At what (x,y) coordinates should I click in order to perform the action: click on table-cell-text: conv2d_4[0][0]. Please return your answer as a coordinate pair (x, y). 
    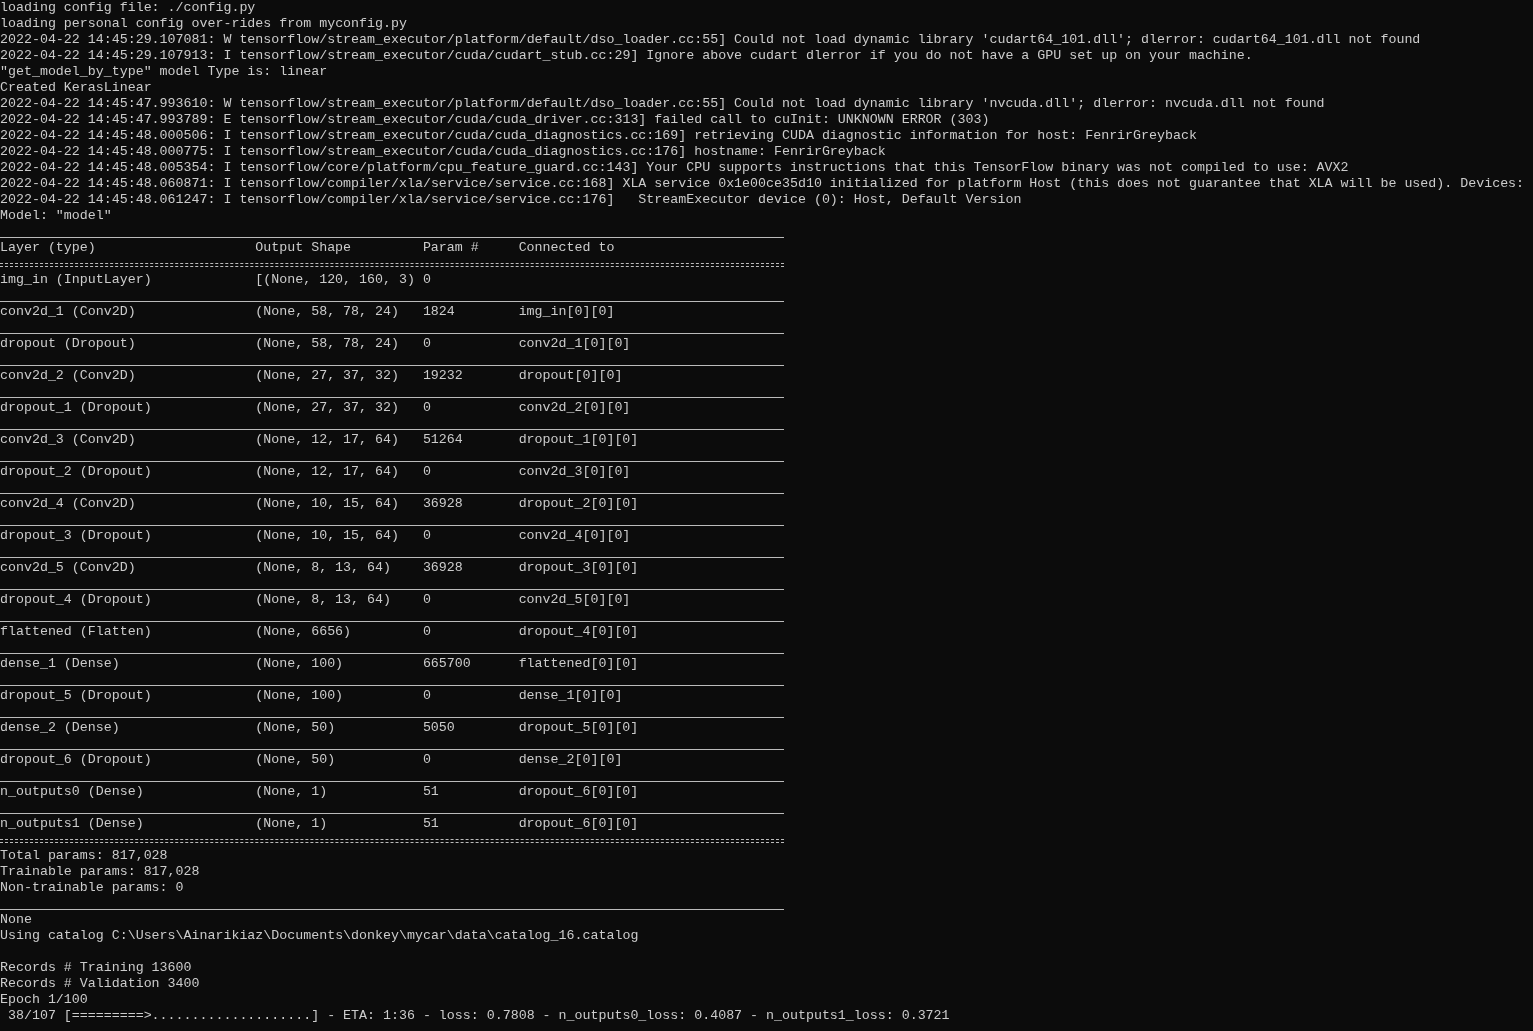
    Looking at the image, I should click on (575, 536).